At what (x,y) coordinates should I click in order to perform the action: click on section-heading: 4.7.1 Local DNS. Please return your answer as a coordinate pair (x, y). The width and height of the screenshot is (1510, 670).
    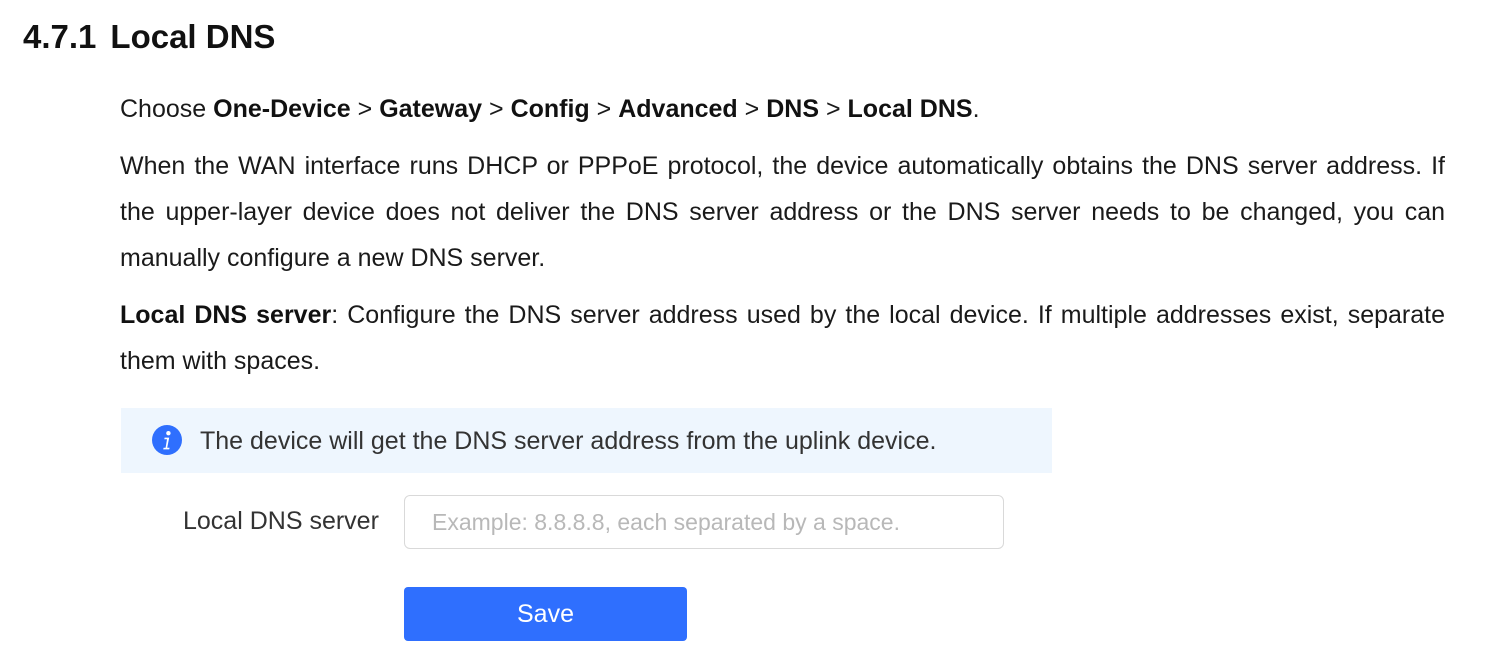
    Looking at the image, I should click on (149, 37).